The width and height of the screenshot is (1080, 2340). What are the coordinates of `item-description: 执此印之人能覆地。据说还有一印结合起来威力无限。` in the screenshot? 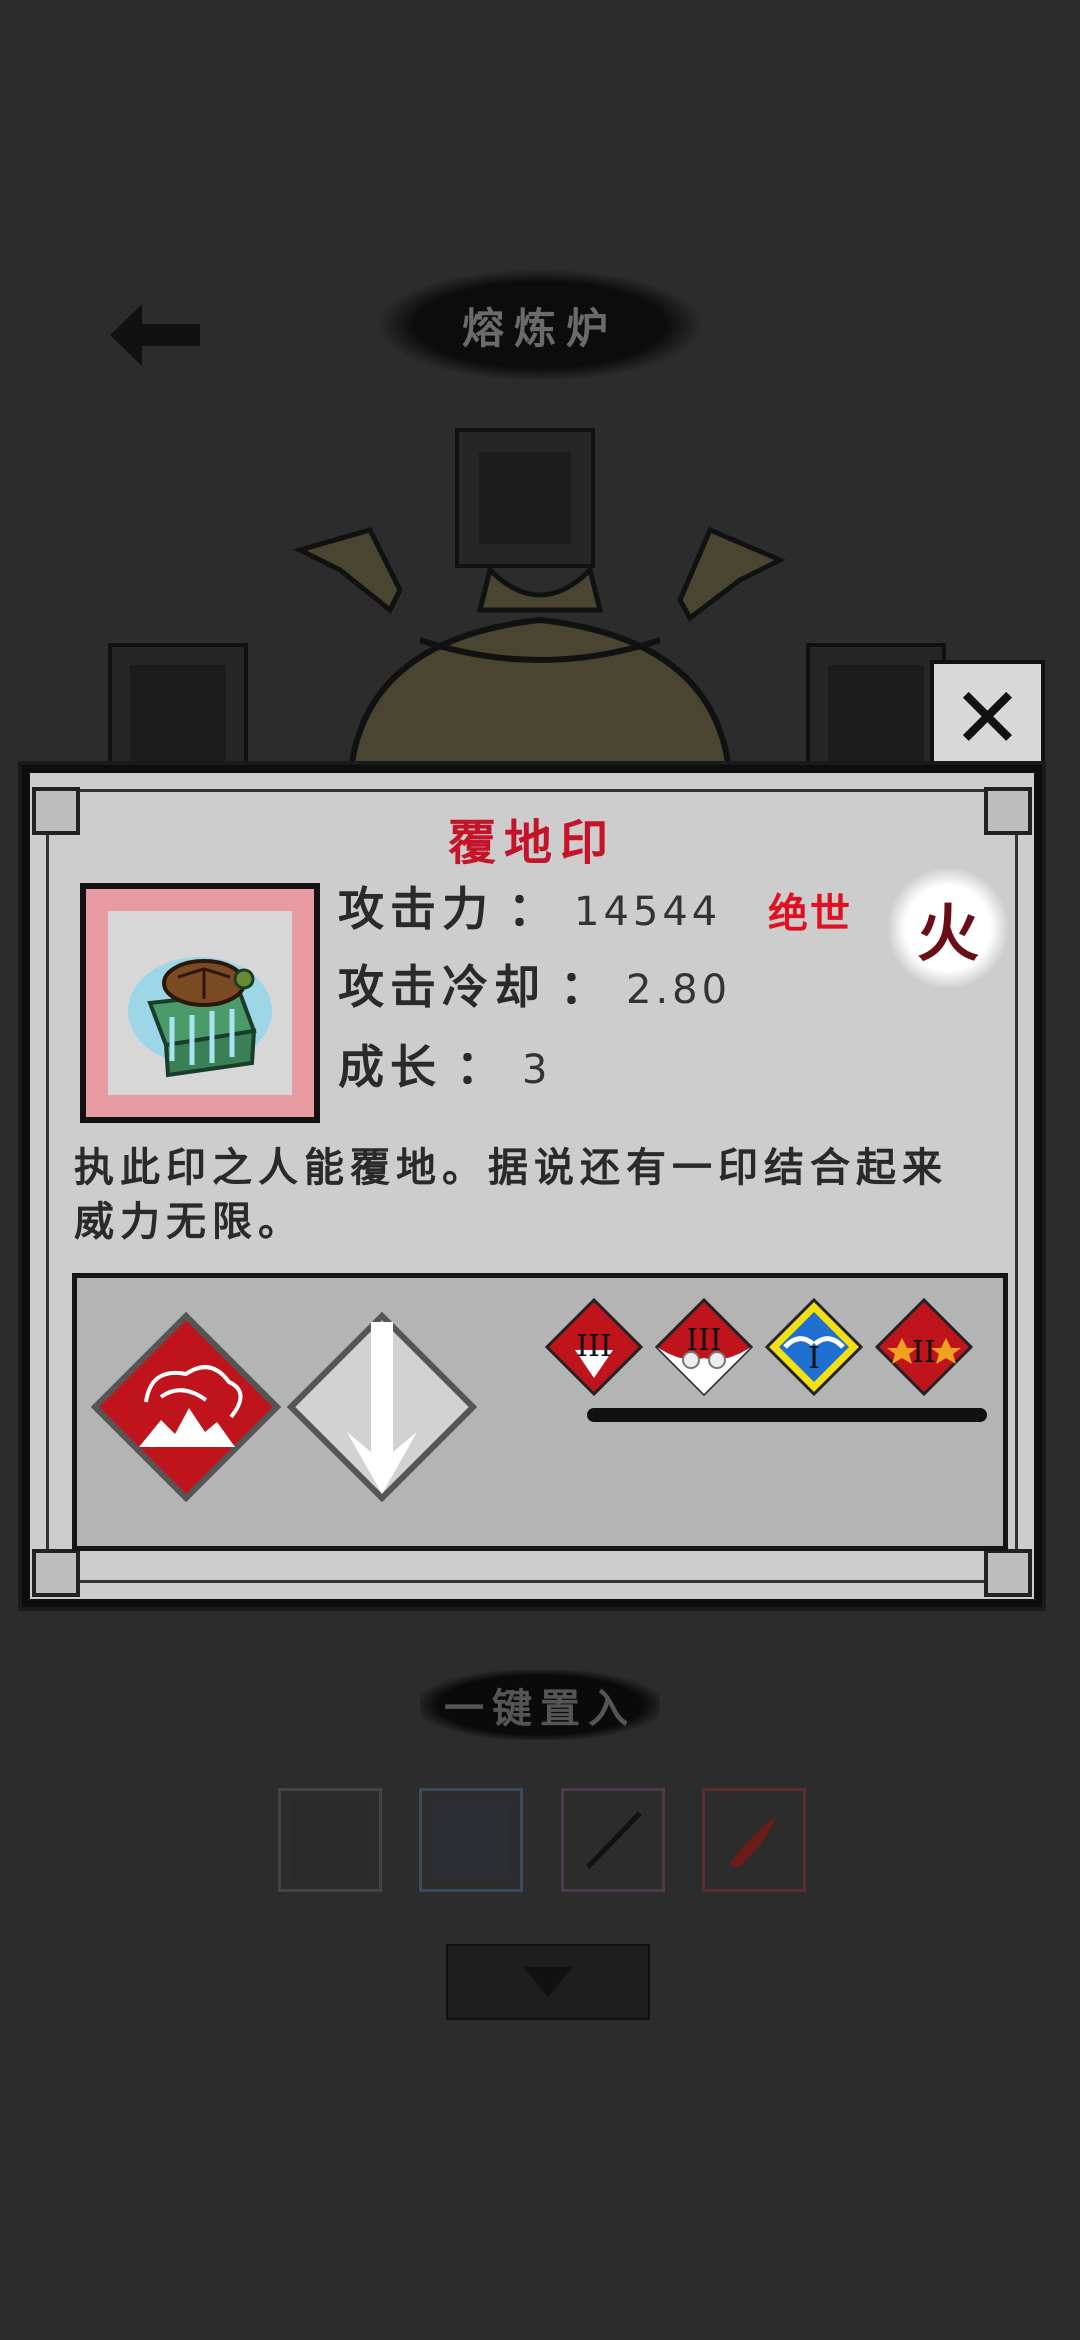 It's located at (511, 1194).